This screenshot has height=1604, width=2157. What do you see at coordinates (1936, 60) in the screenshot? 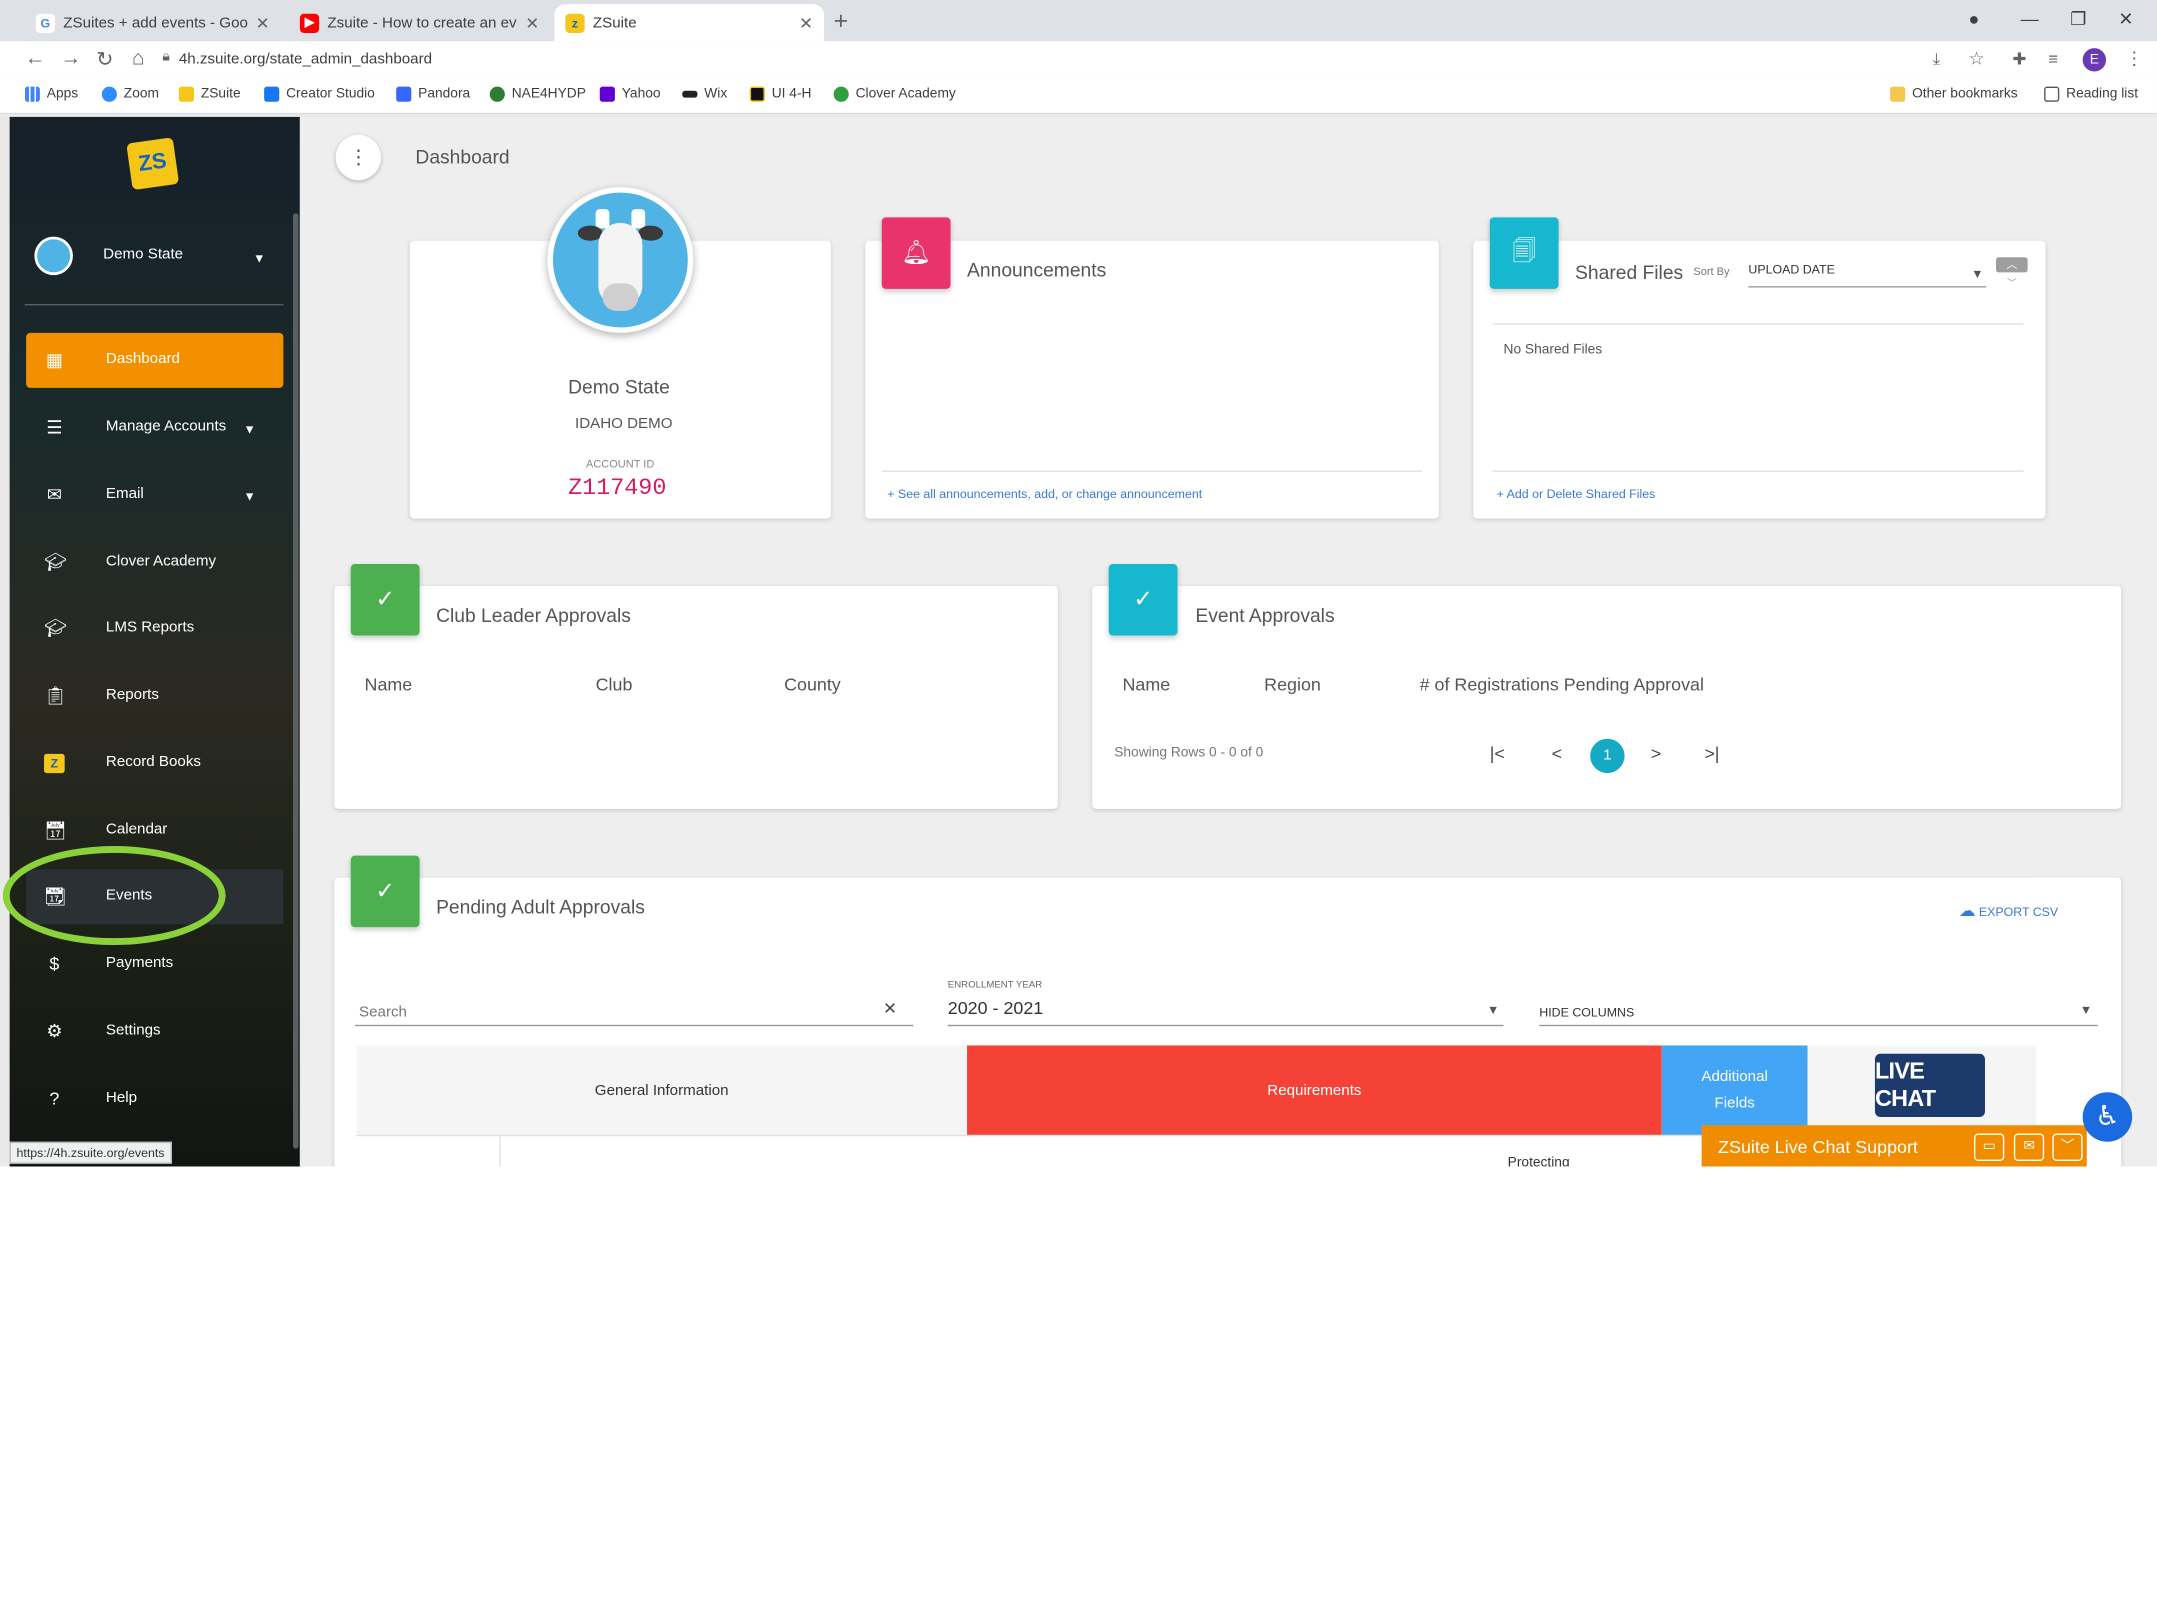
I see `install-icon: ⤓` at bounding box center [1936, 60].